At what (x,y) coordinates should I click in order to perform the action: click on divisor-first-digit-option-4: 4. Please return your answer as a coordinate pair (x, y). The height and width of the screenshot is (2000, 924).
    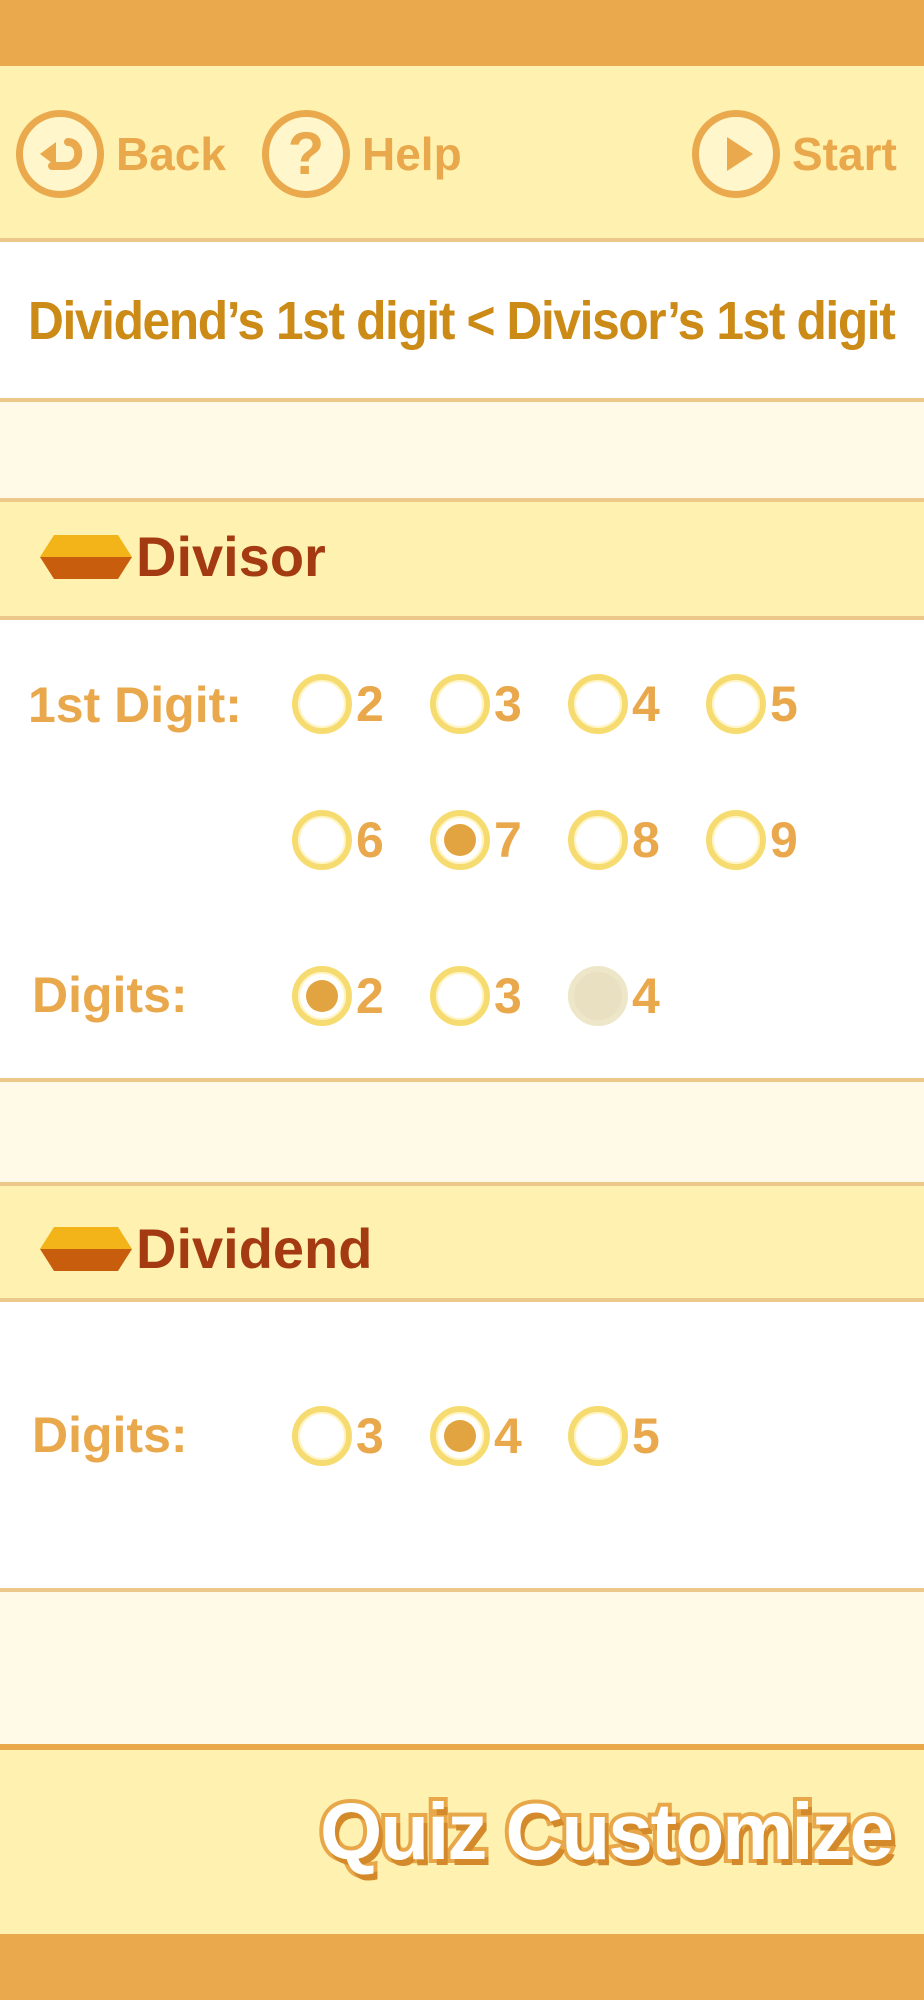
    Looking at the image, I should click on (614, 704).